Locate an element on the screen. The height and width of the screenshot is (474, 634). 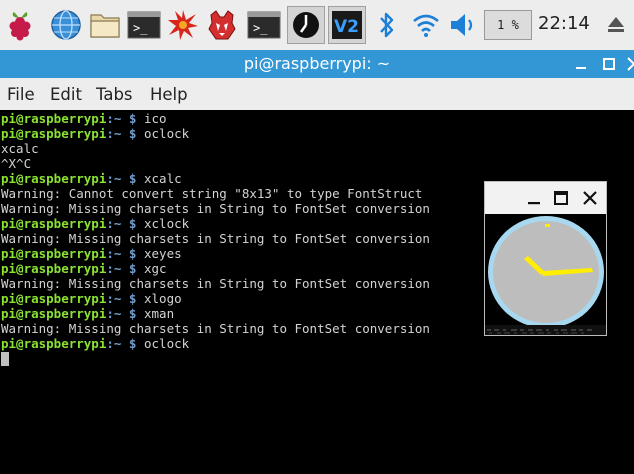
menu-tabs: Tabs is located at coordinates (114, 94).